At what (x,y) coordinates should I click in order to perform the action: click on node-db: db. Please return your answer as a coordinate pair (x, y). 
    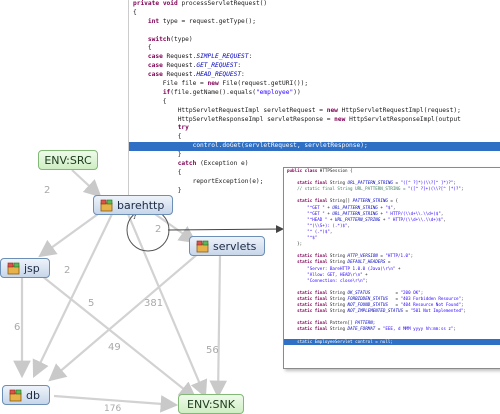
    Looking at the image, I should click on (26, 395).